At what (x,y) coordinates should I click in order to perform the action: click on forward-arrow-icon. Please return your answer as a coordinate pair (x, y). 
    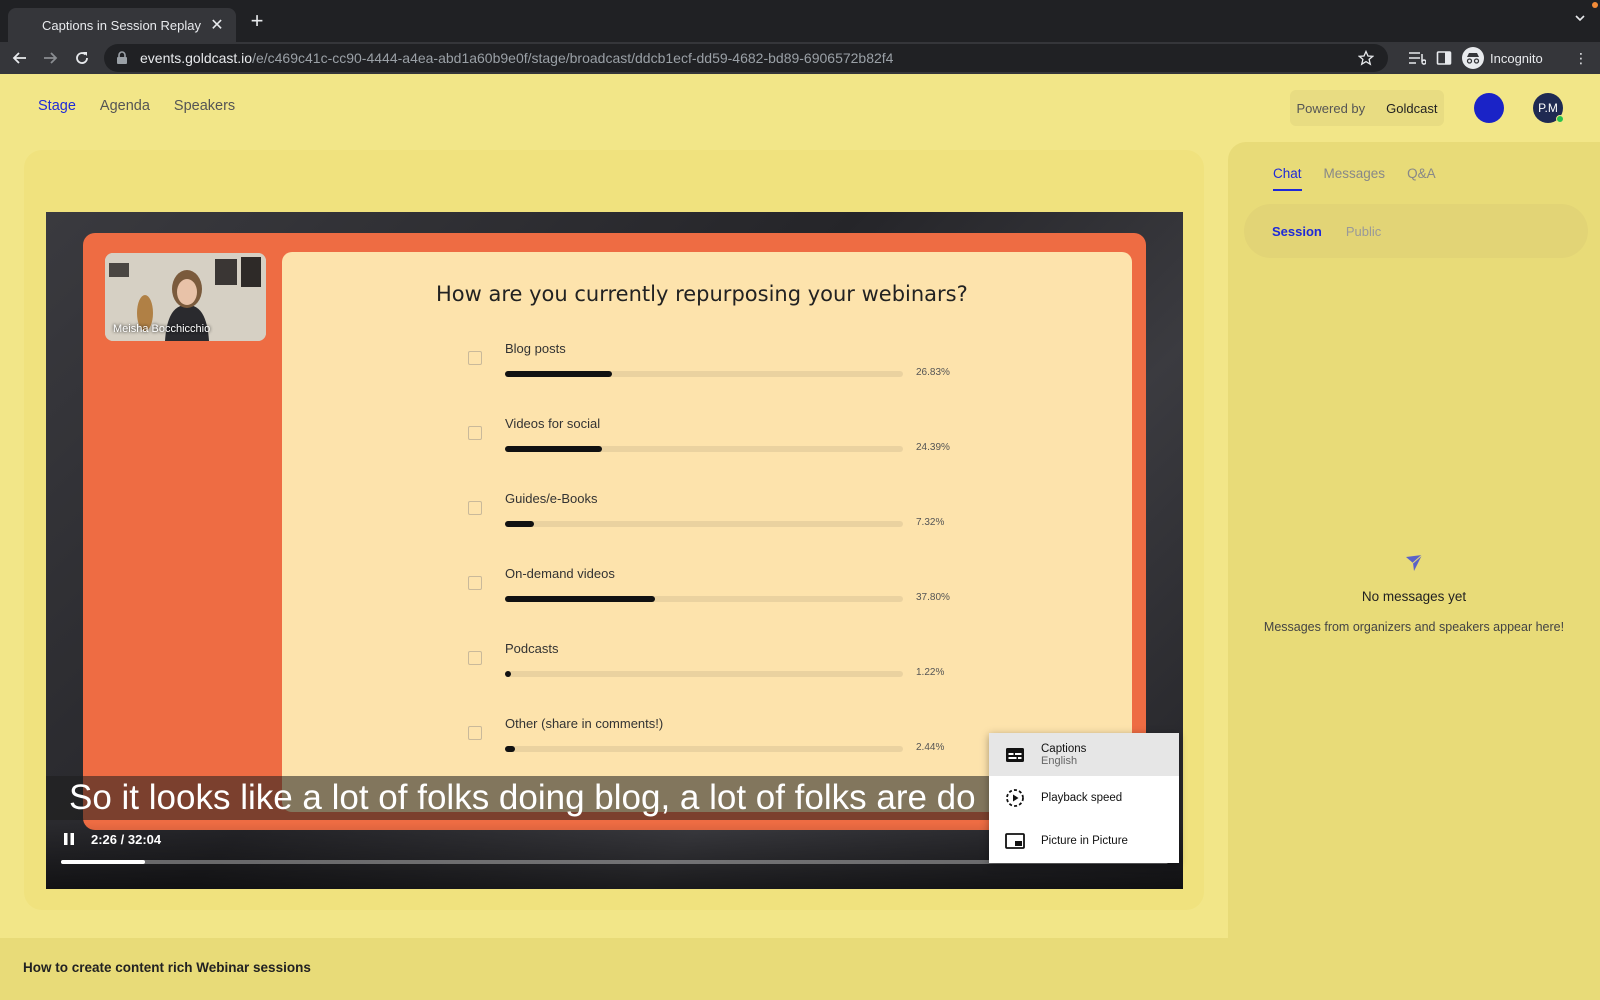
    Looking at the image, I should click on (51, 58).